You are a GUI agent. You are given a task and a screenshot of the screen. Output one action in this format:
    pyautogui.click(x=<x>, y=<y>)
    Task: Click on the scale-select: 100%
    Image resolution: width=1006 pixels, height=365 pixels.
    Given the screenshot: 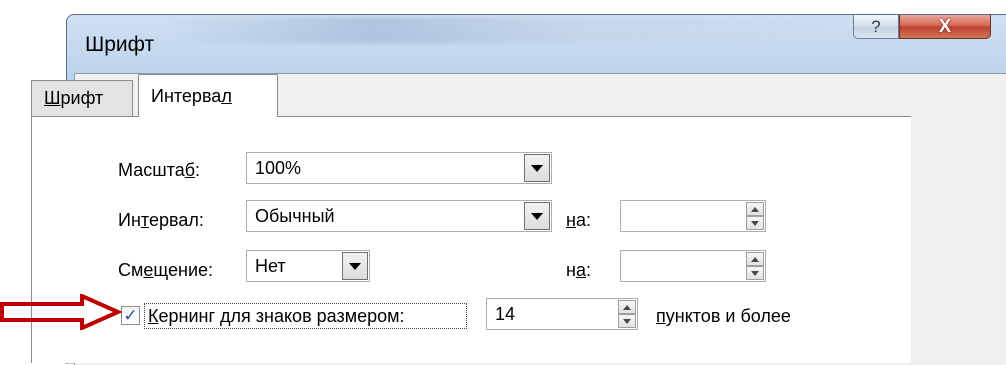 What is the action you would take?
    pyautogui.click(x=399, y=168)
    